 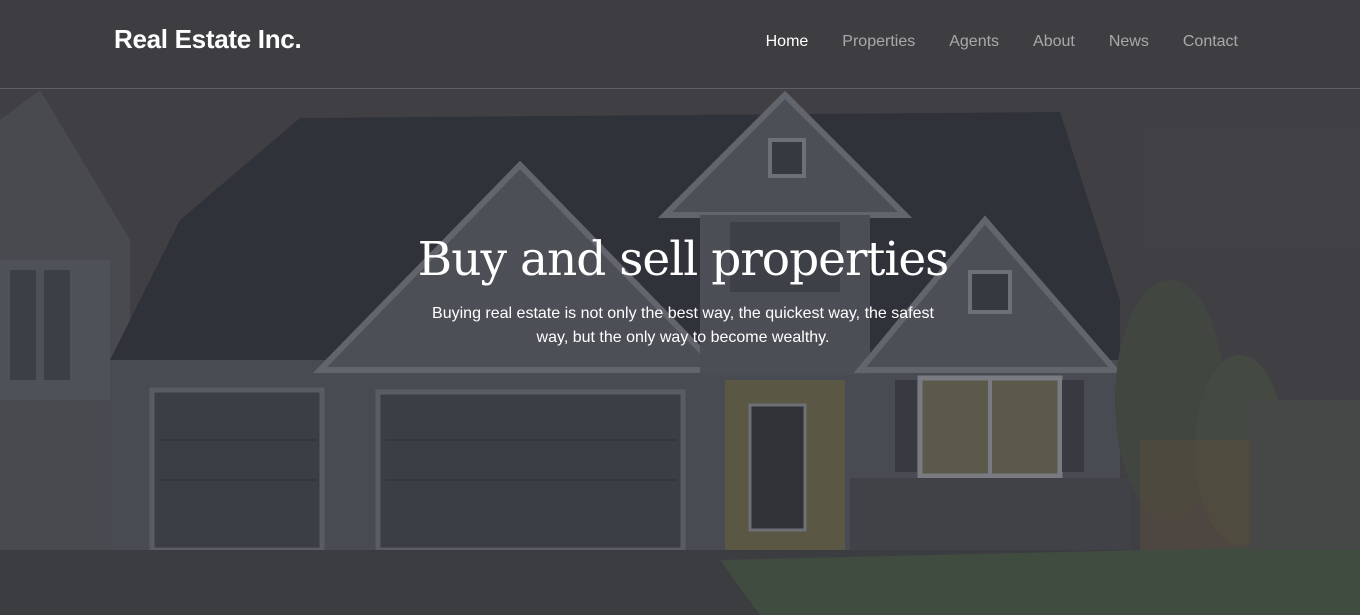 I want to click on brand-logo: Real Estate Inc., so click(x=208, y=39).